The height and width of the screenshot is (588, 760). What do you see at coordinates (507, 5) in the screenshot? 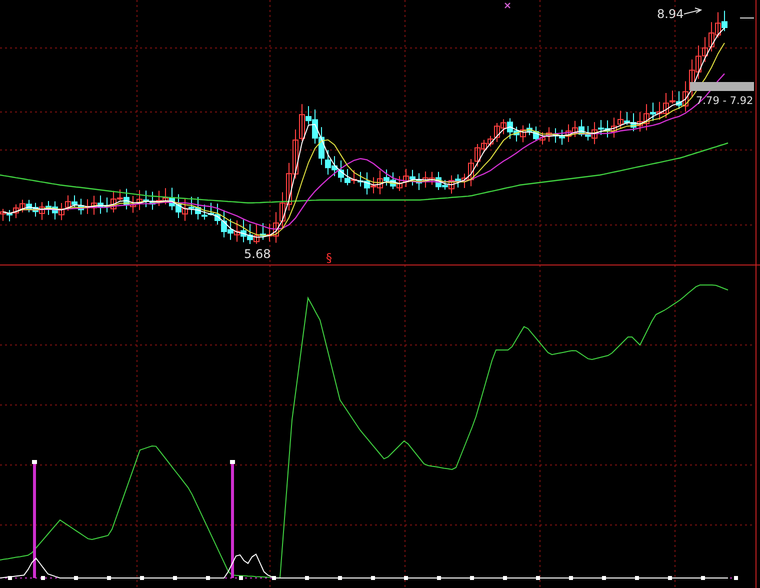
I see `cross-marker-icon` at bounding box center [507, 5].